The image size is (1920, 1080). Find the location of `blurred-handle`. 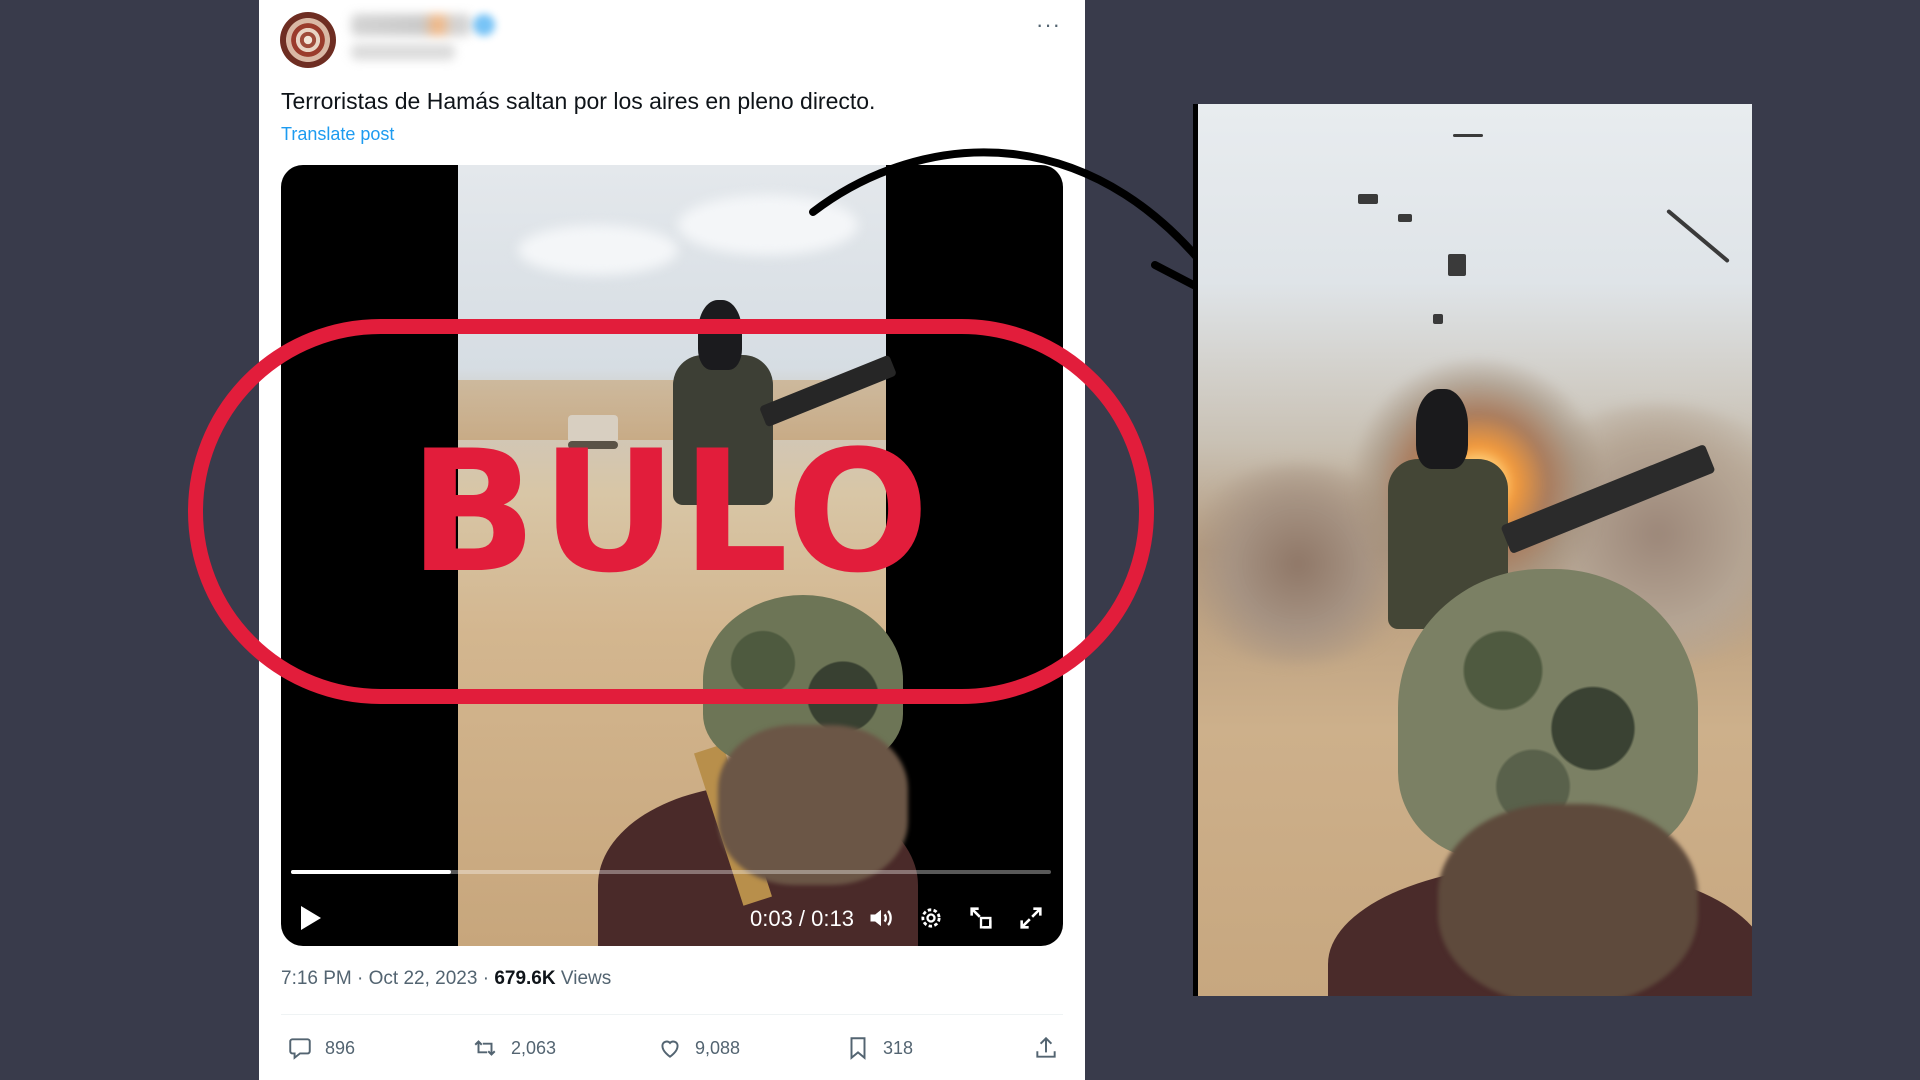

blurred-handle is located at coordinates (403, 52).